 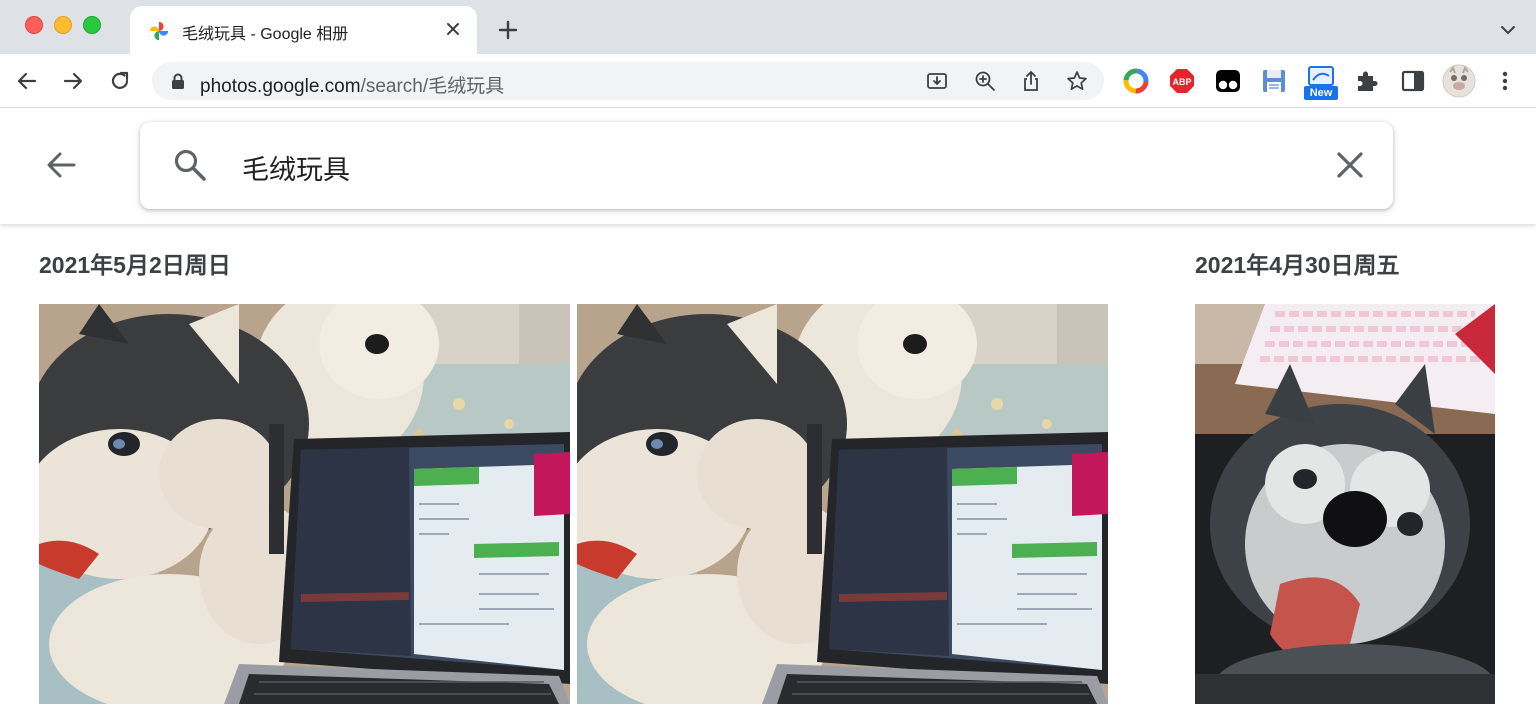 I want to click on more-menu-icon, so click(x=1505, y=81).